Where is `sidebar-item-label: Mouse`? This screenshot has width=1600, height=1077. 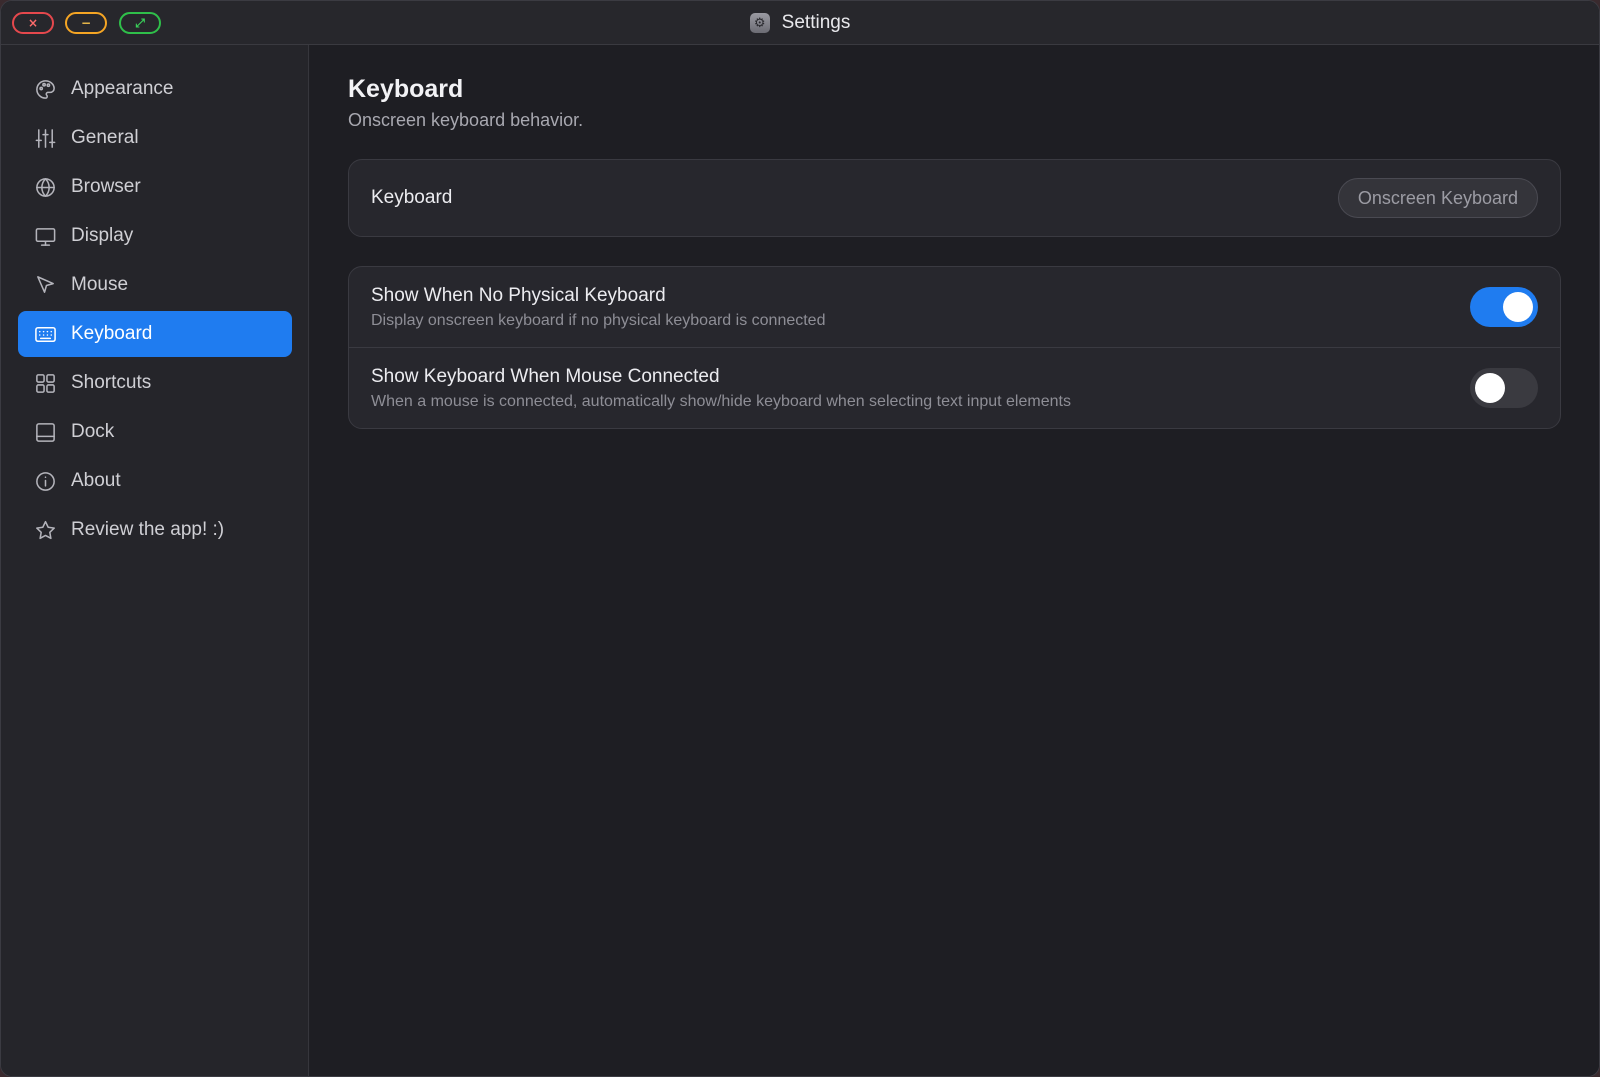 sidebar-item-label: Mouse is located at coordinates (100, 284).